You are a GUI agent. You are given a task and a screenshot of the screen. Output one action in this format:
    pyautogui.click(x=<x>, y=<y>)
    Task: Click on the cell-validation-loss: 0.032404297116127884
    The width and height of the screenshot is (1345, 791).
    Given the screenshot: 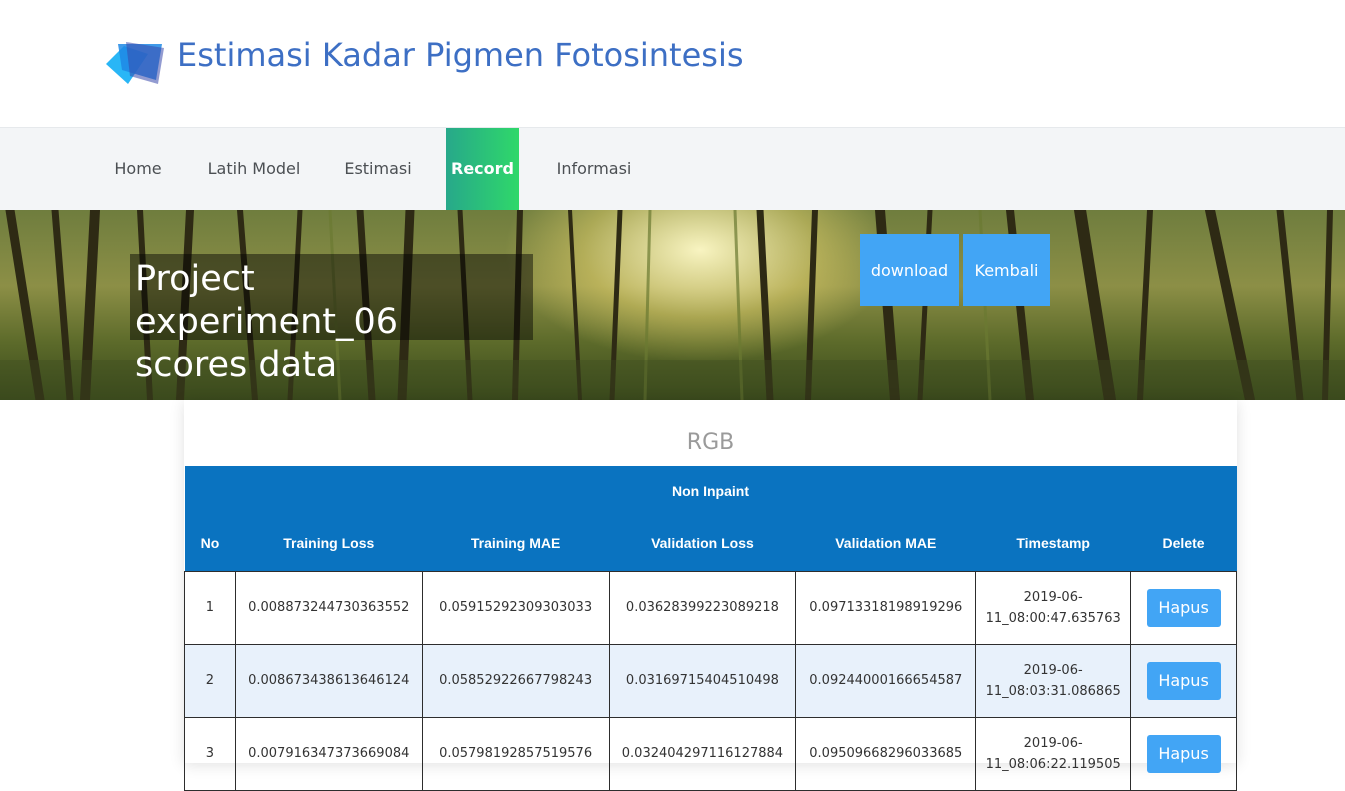 What is the action you would take?
    pyautogui.click(x=702, y=753)
    